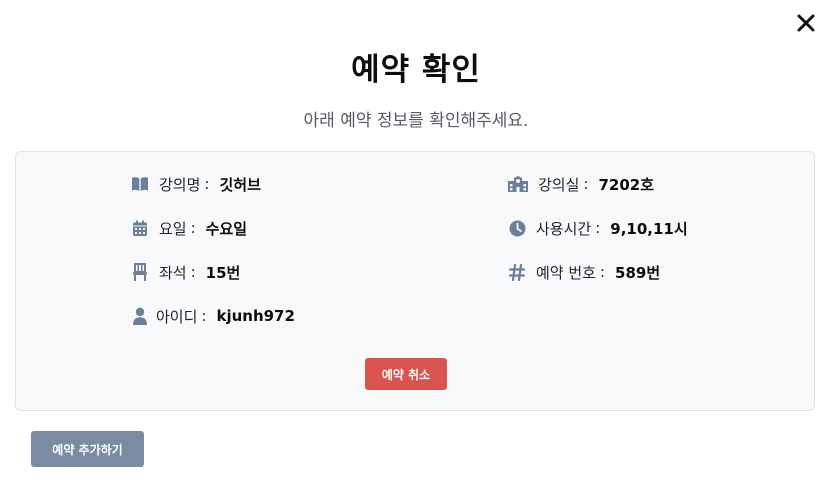 This screenshot has width=832, height=482. I want to click on seat-value: 15번, so click(223, 272).